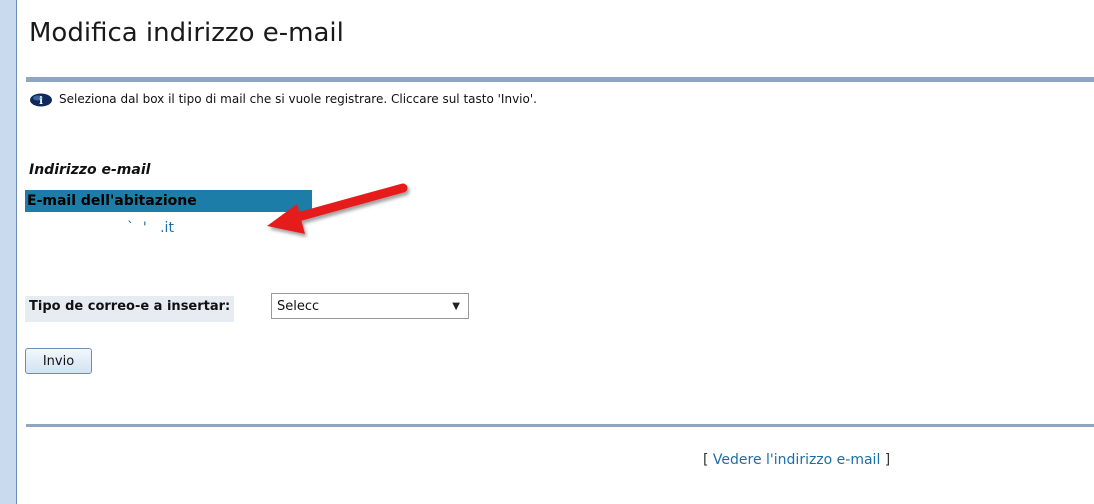 This screenshot has width=1094, height=504. I want to click on view-email-link: Vedere l'indirizzo e-mail, so click(796, 460).